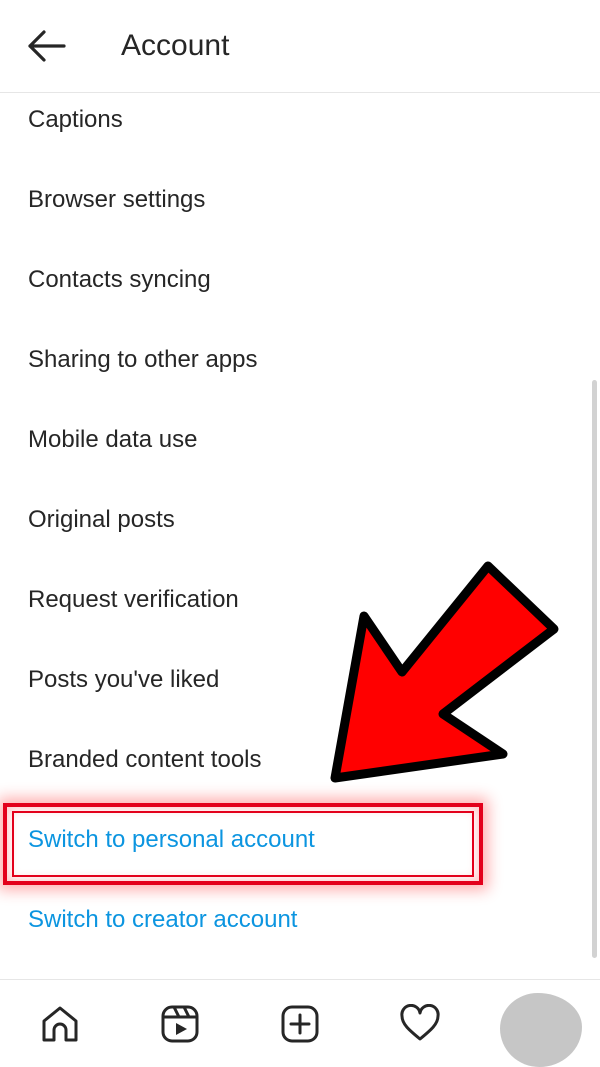 This screenshot has width=600, height=1067. What do you see at coordinates (295, 120) in the screenshot?
I see `settings-item-captions: Captions` at bounding box center [295, 120].